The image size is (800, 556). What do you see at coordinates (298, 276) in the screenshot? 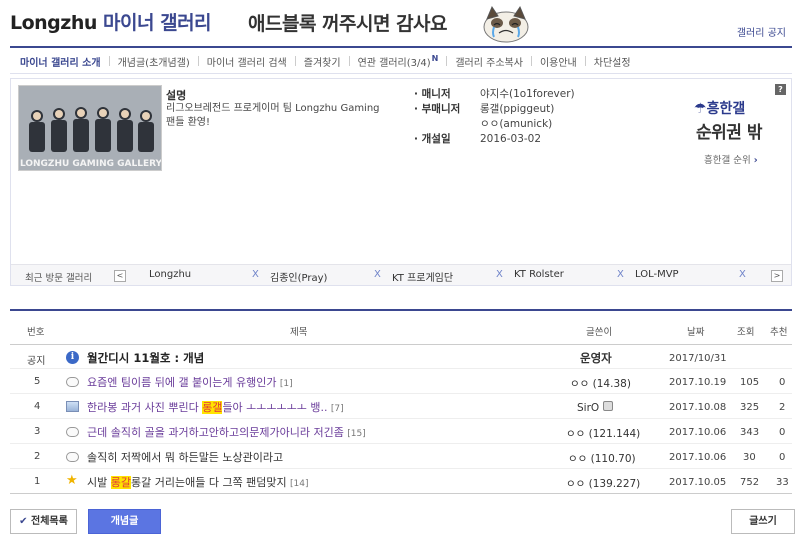
I see `recent-gallery-item: 김종인(Pray)` at bounding box center [298, 276].